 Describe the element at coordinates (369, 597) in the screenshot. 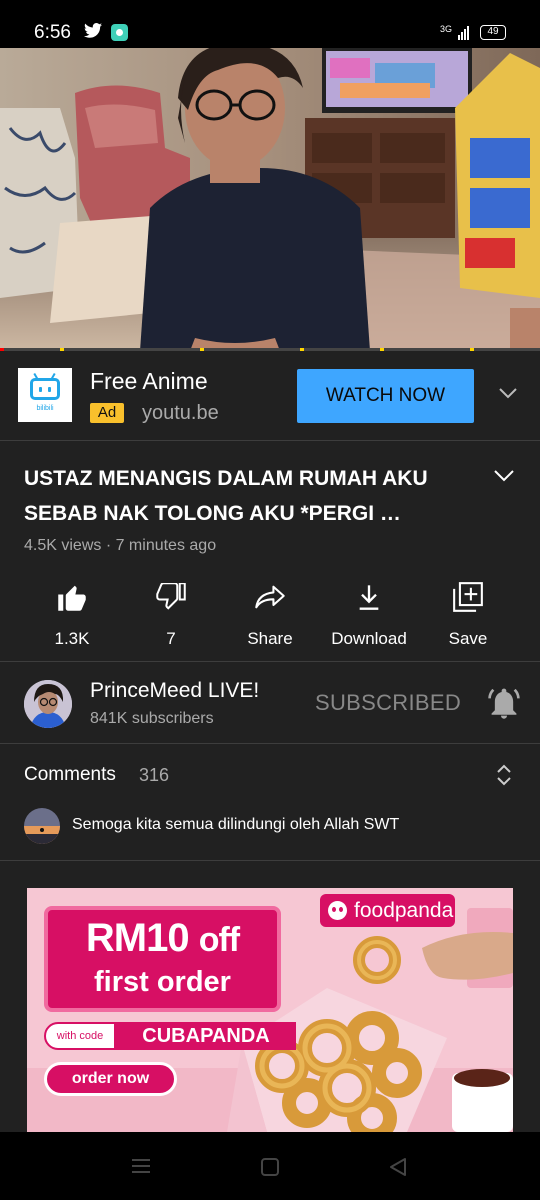

I see `download-icon` at that location.